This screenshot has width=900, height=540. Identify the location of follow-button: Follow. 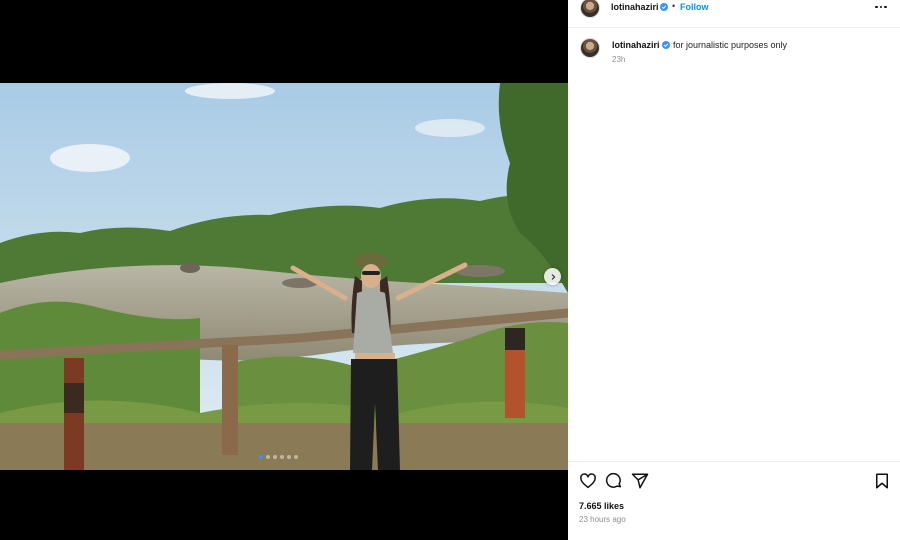
(694, 7).